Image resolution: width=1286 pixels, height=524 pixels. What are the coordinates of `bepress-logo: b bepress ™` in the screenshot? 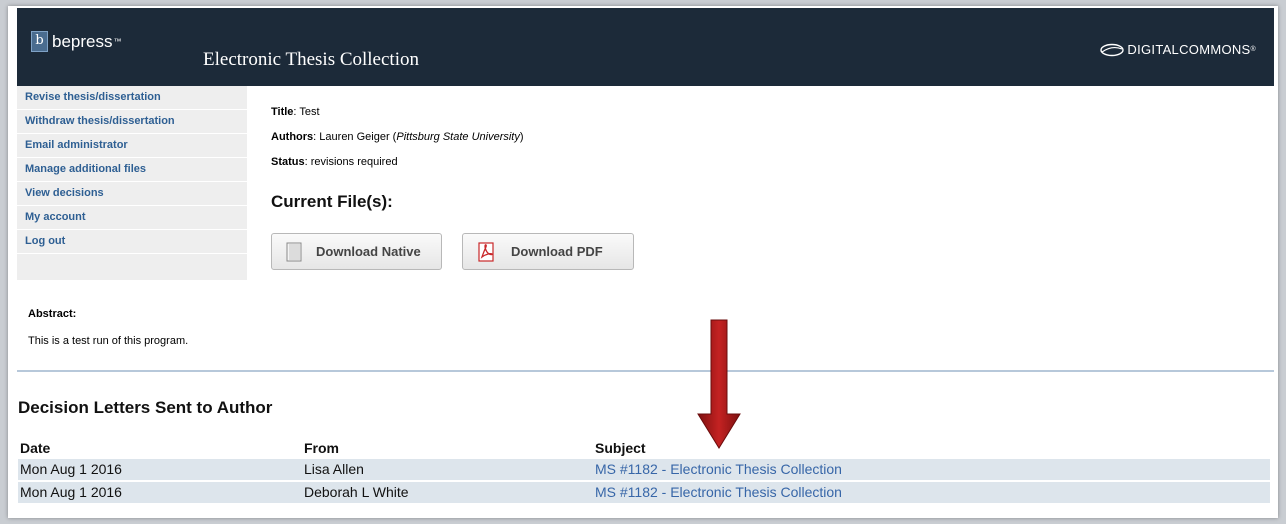 It's located at (76, 41).